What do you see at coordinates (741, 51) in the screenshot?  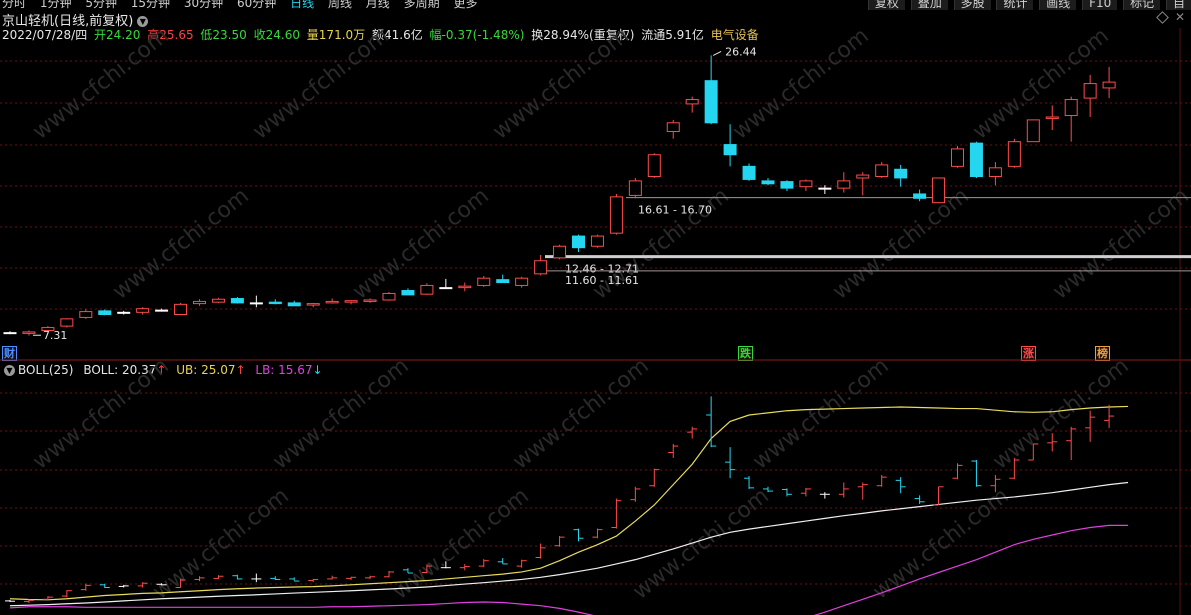 I see `annotation-label: 26.44` at bounding box center [741, 51].